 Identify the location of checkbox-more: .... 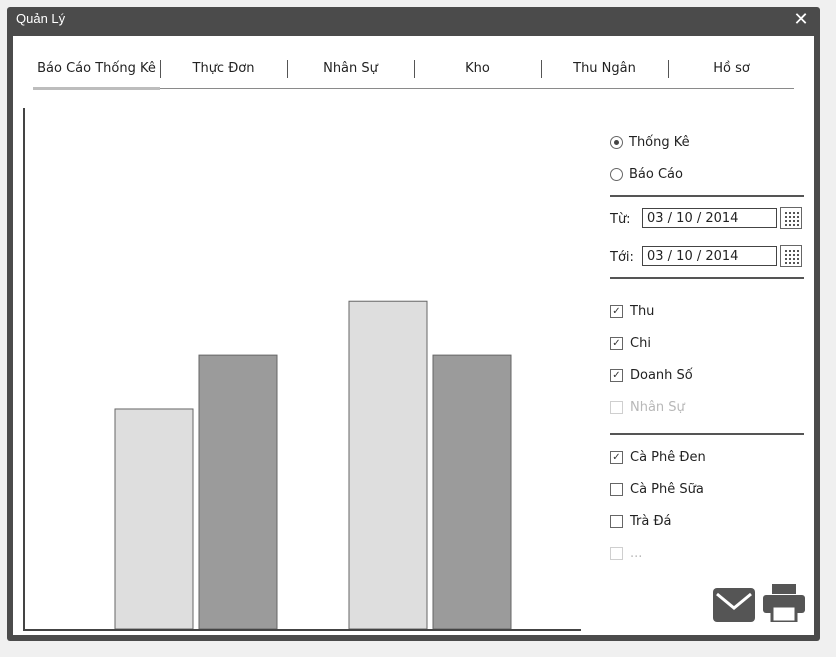
(626, 553).